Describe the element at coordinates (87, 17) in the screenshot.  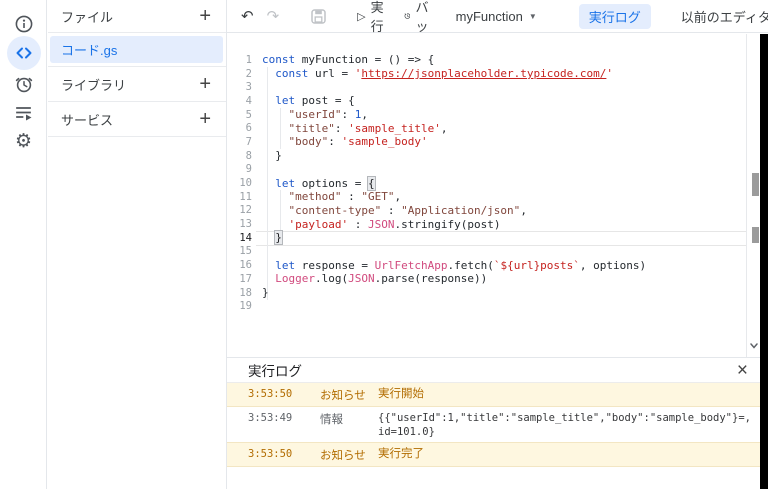
I see `files-header-label: ファイル` at that location.